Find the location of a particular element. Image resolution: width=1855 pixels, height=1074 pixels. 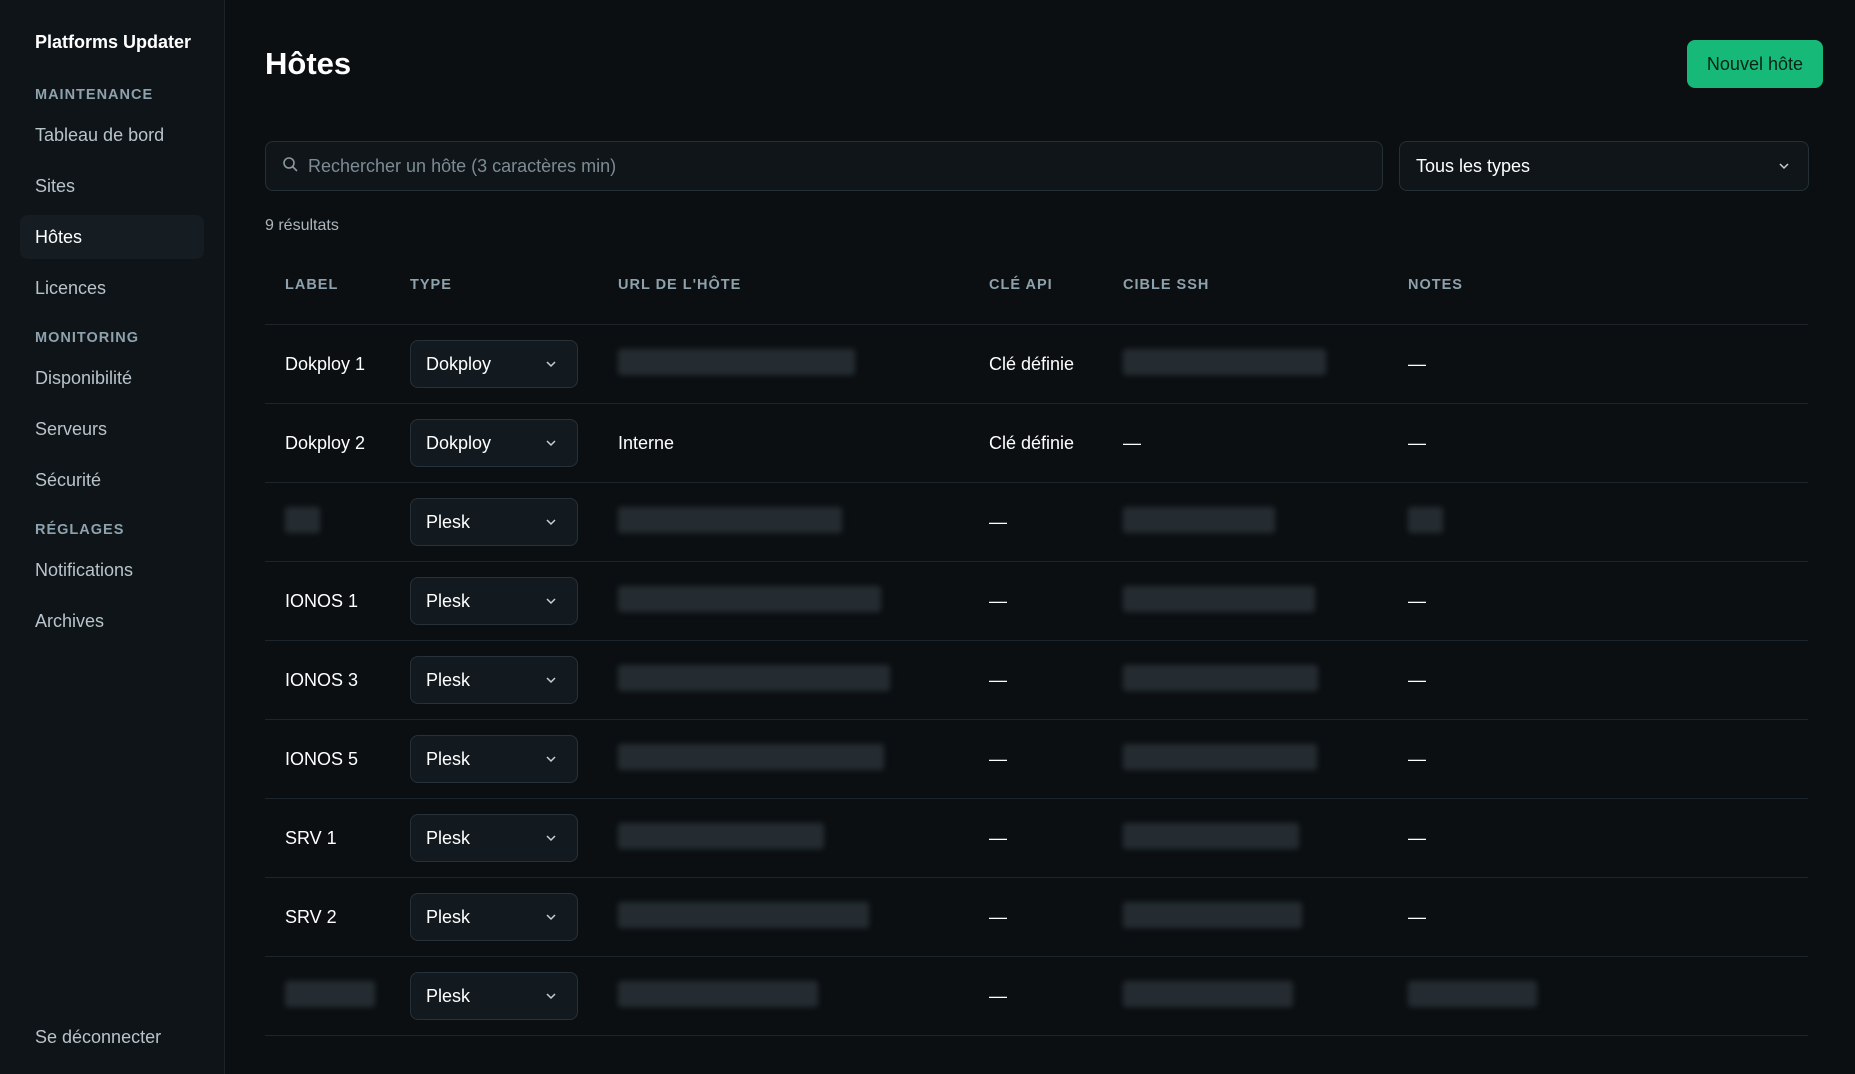

table-row: IONOS 3 Plesk — — is located at coordinates (1036, 680).